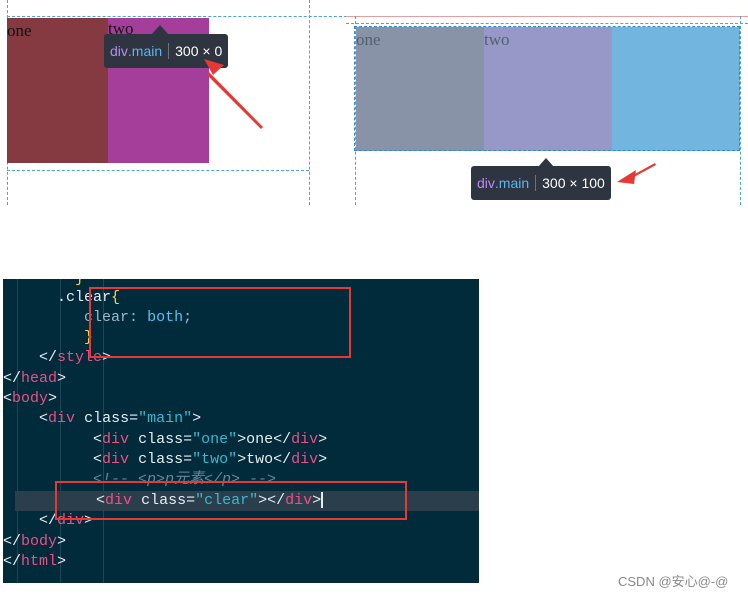 The height and width of the screenshot is (596, 748). Describe the element at coordinates (158, 170) in the screenshot. I see `left-main-bottom-guide` at that location.